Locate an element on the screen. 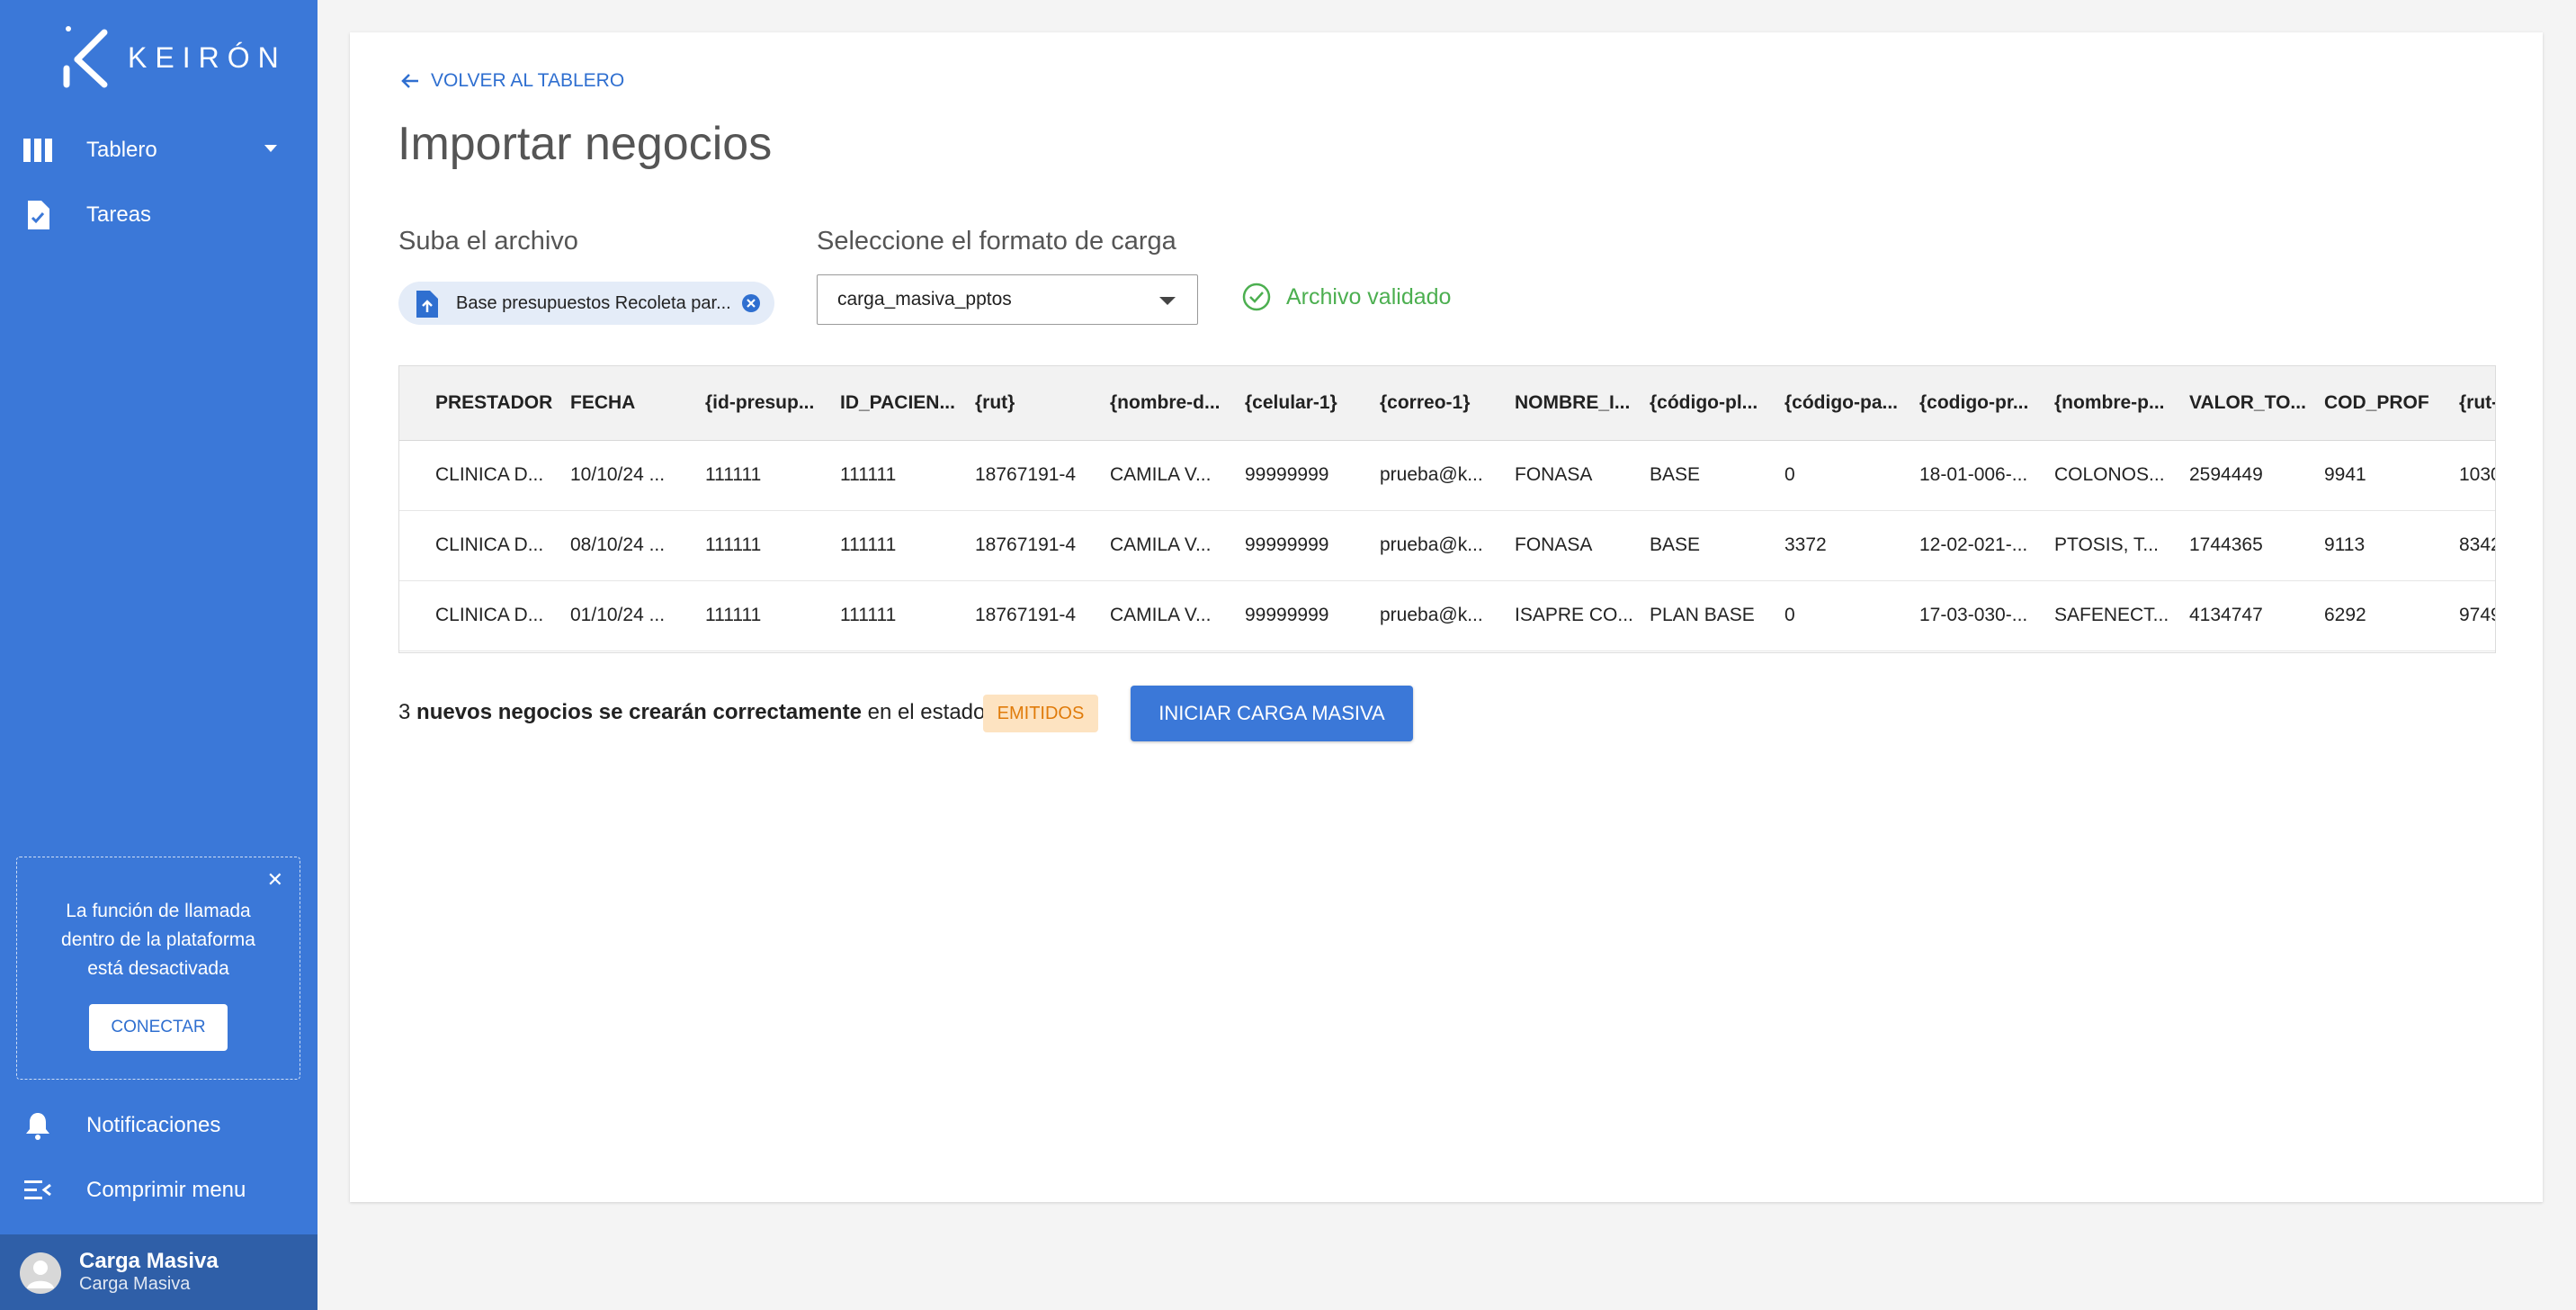 This screenshot has height=1310, width=2576. validation-status: Archivo validado is located at coordinates (1346, 297).